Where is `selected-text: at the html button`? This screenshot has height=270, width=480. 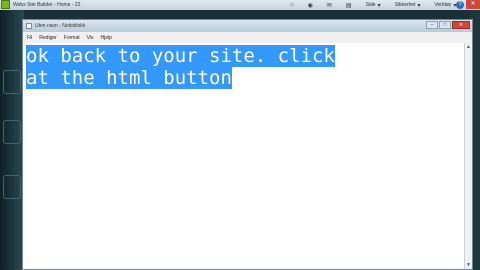
selected-text: at the html button is located at coordinates (129, 78).